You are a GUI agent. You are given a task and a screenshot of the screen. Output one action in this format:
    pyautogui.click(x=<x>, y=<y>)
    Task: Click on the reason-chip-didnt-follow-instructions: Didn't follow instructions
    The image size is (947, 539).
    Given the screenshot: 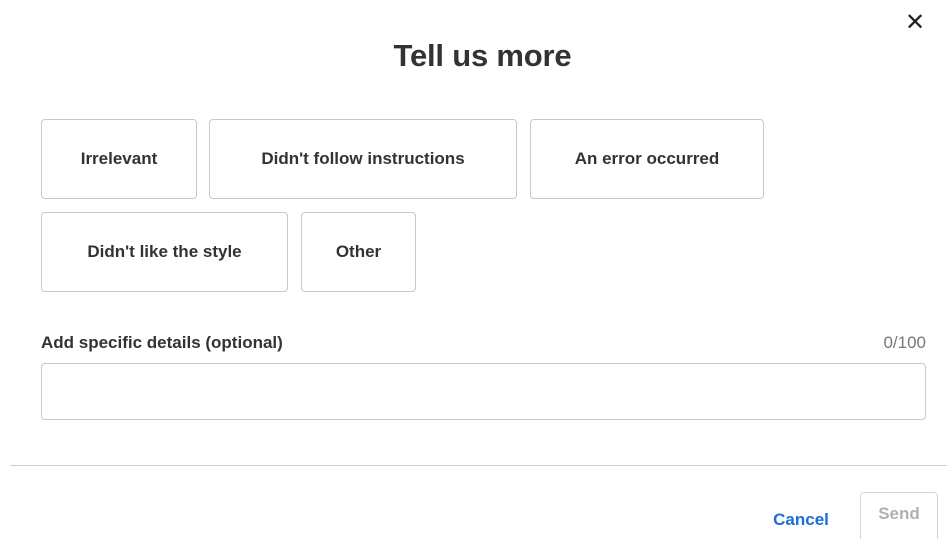 What is the action you would take?
    pyautogui.click(x=363, y=159)
    